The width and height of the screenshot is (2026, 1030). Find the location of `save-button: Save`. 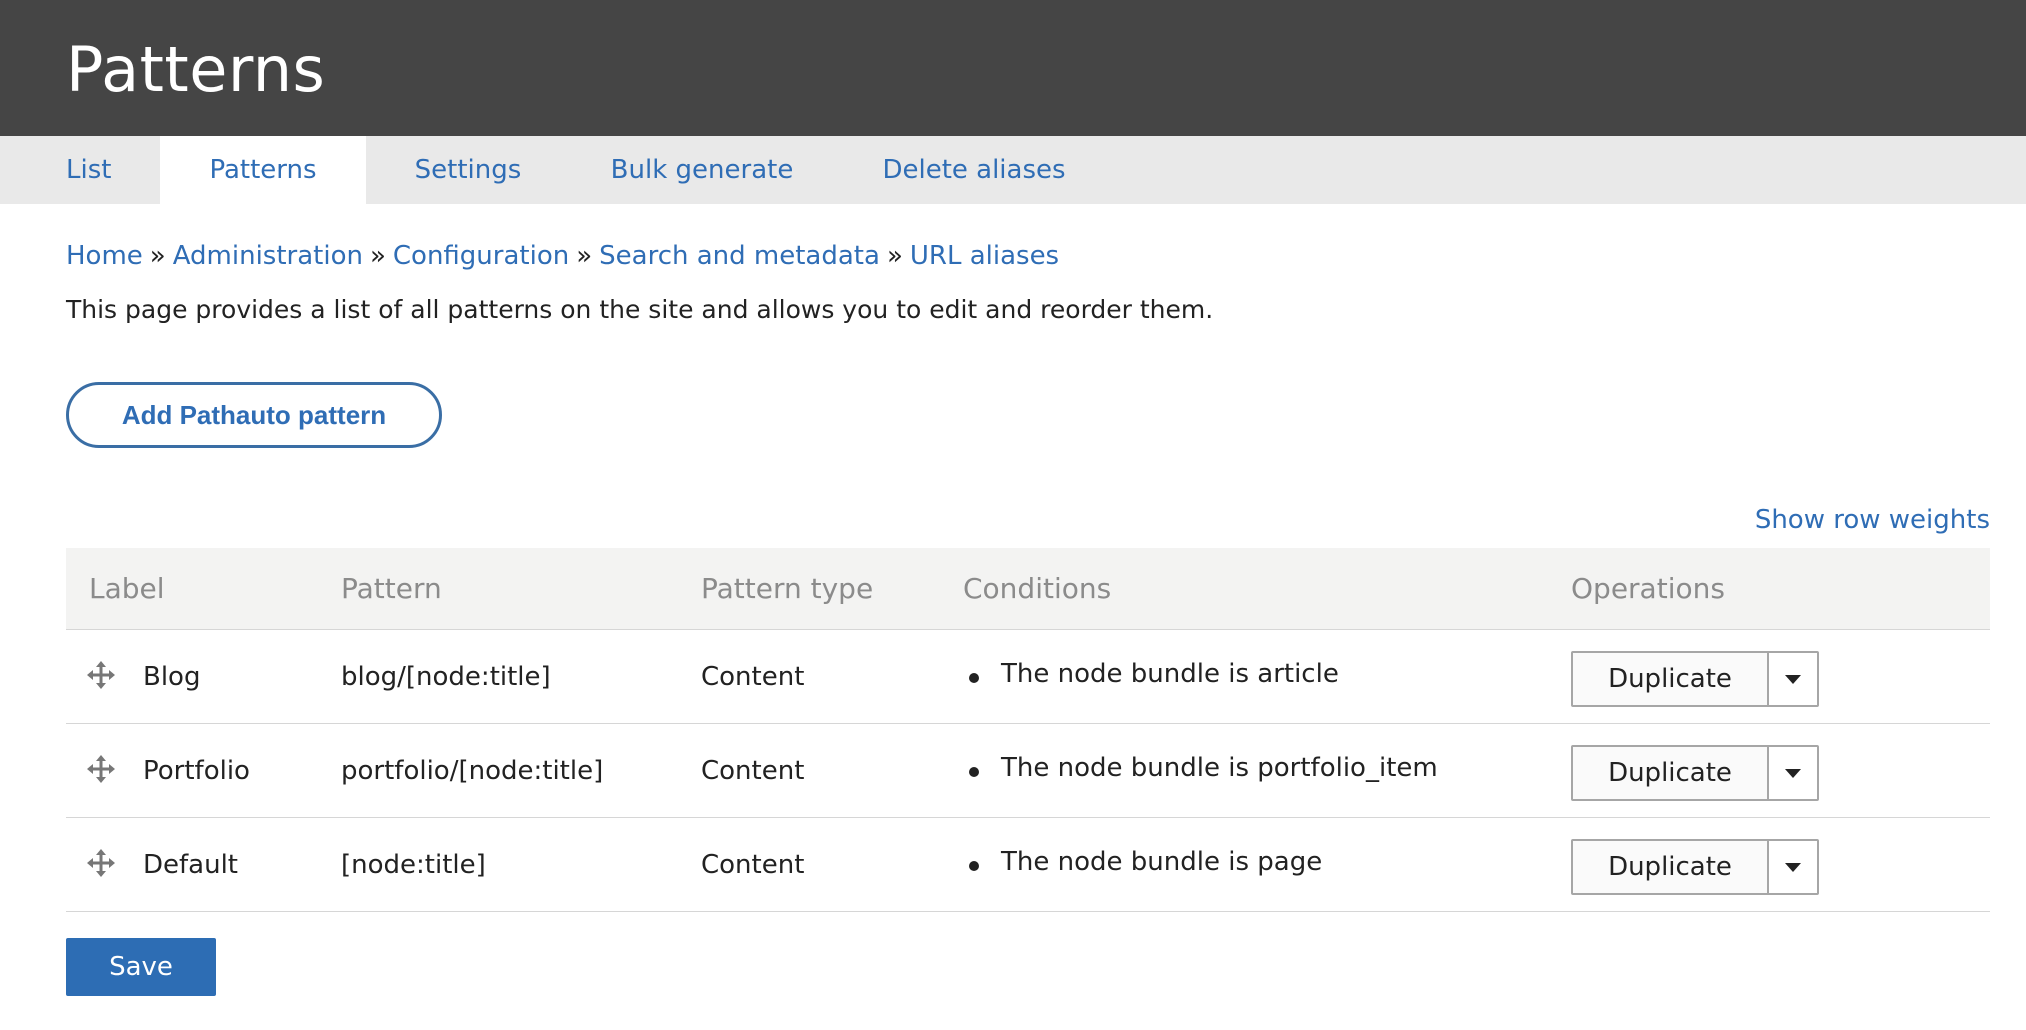

save-button: Save is located at coordinates (141, 967).